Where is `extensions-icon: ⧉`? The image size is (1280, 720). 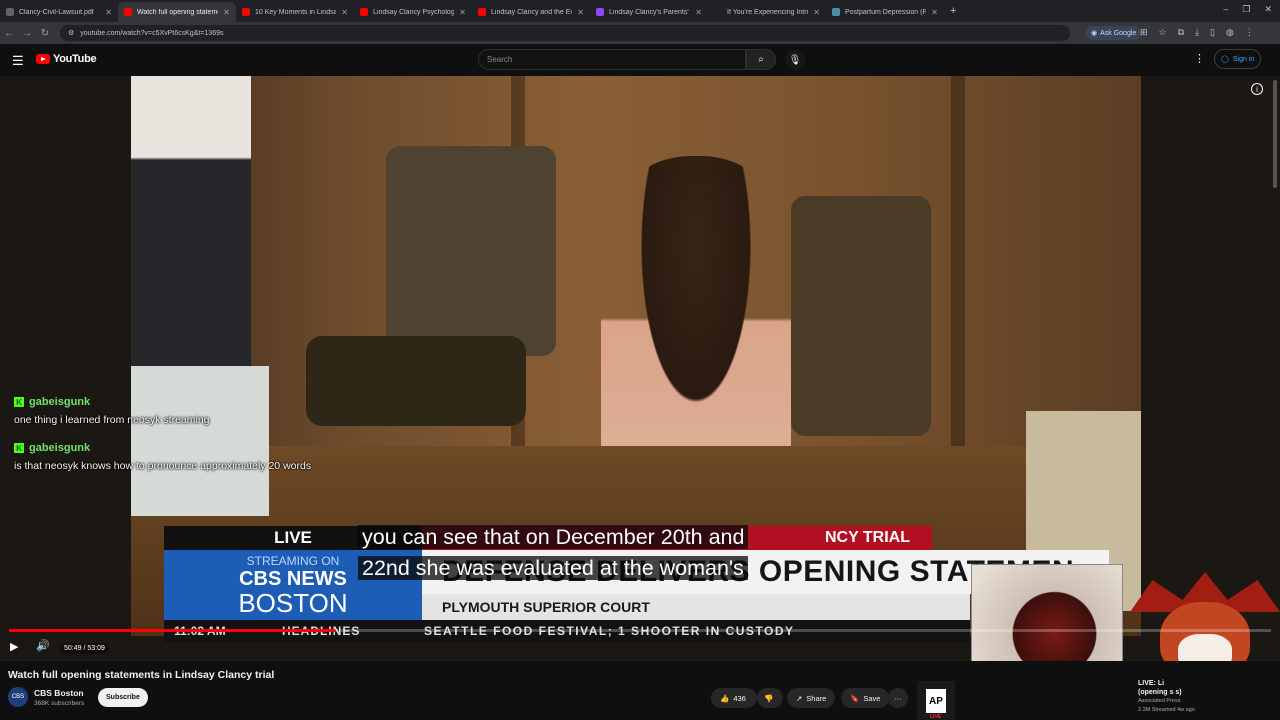 extensions-icon: ⧉ is located at coordinates (1181, 32).